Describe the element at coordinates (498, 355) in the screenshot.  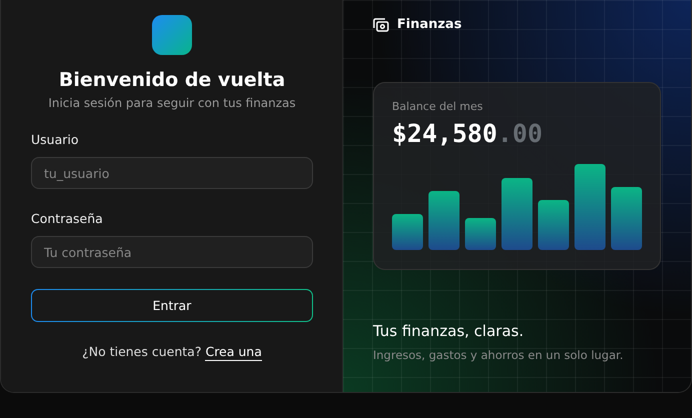
I see `tagline-description: Ingresos, gastos y ahorros en un solo lugar.` at that location.